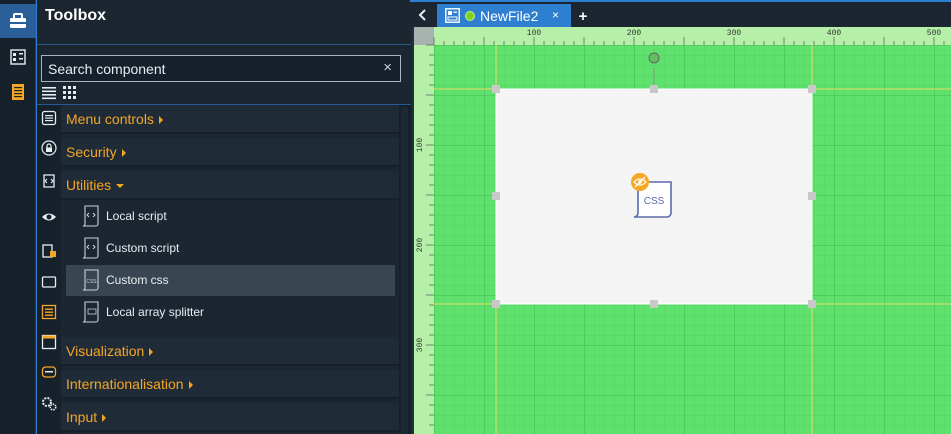 The image size is (951, 434). I want to click on eye-icon, so click(49, 217).